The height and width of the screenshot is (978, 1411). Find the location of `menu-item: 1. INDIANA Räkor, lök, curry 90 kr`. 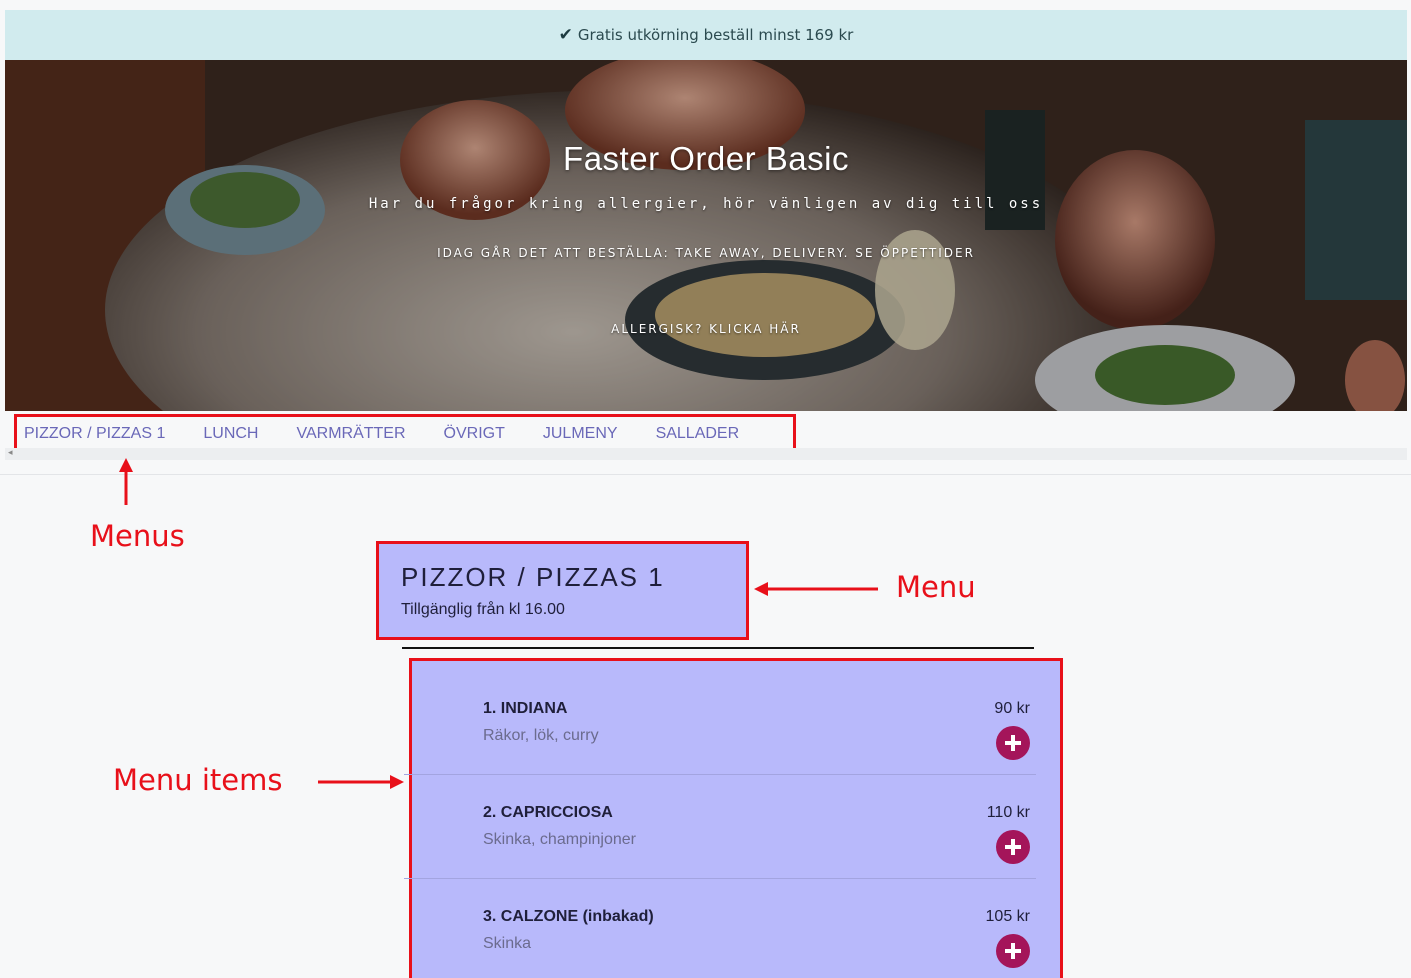

menu-item: 1. INDIANA Räkor, lök, curry 90 kr is located at coordinates (720, 723).